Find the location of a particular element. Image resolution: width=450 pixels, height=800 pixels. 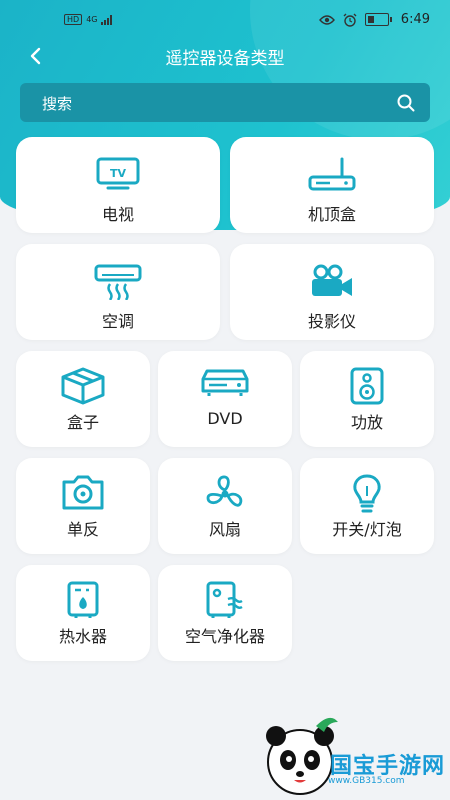

device-card-projector: 投影仪 is located at coordinates (332, 292).